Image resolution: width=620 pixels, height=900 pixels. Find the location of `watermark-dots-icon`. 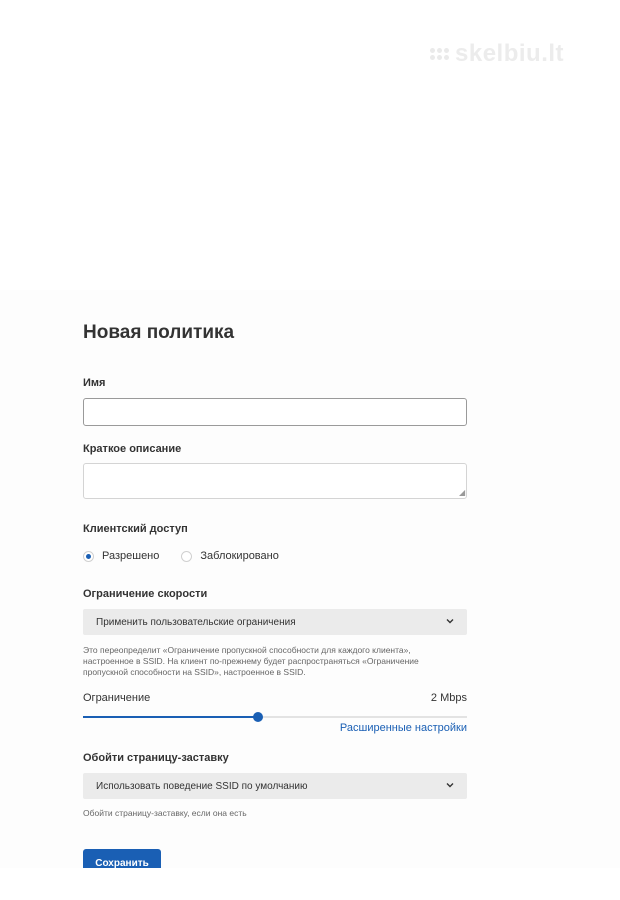

watermark-dots-icon is located at coordinates (439, 54).